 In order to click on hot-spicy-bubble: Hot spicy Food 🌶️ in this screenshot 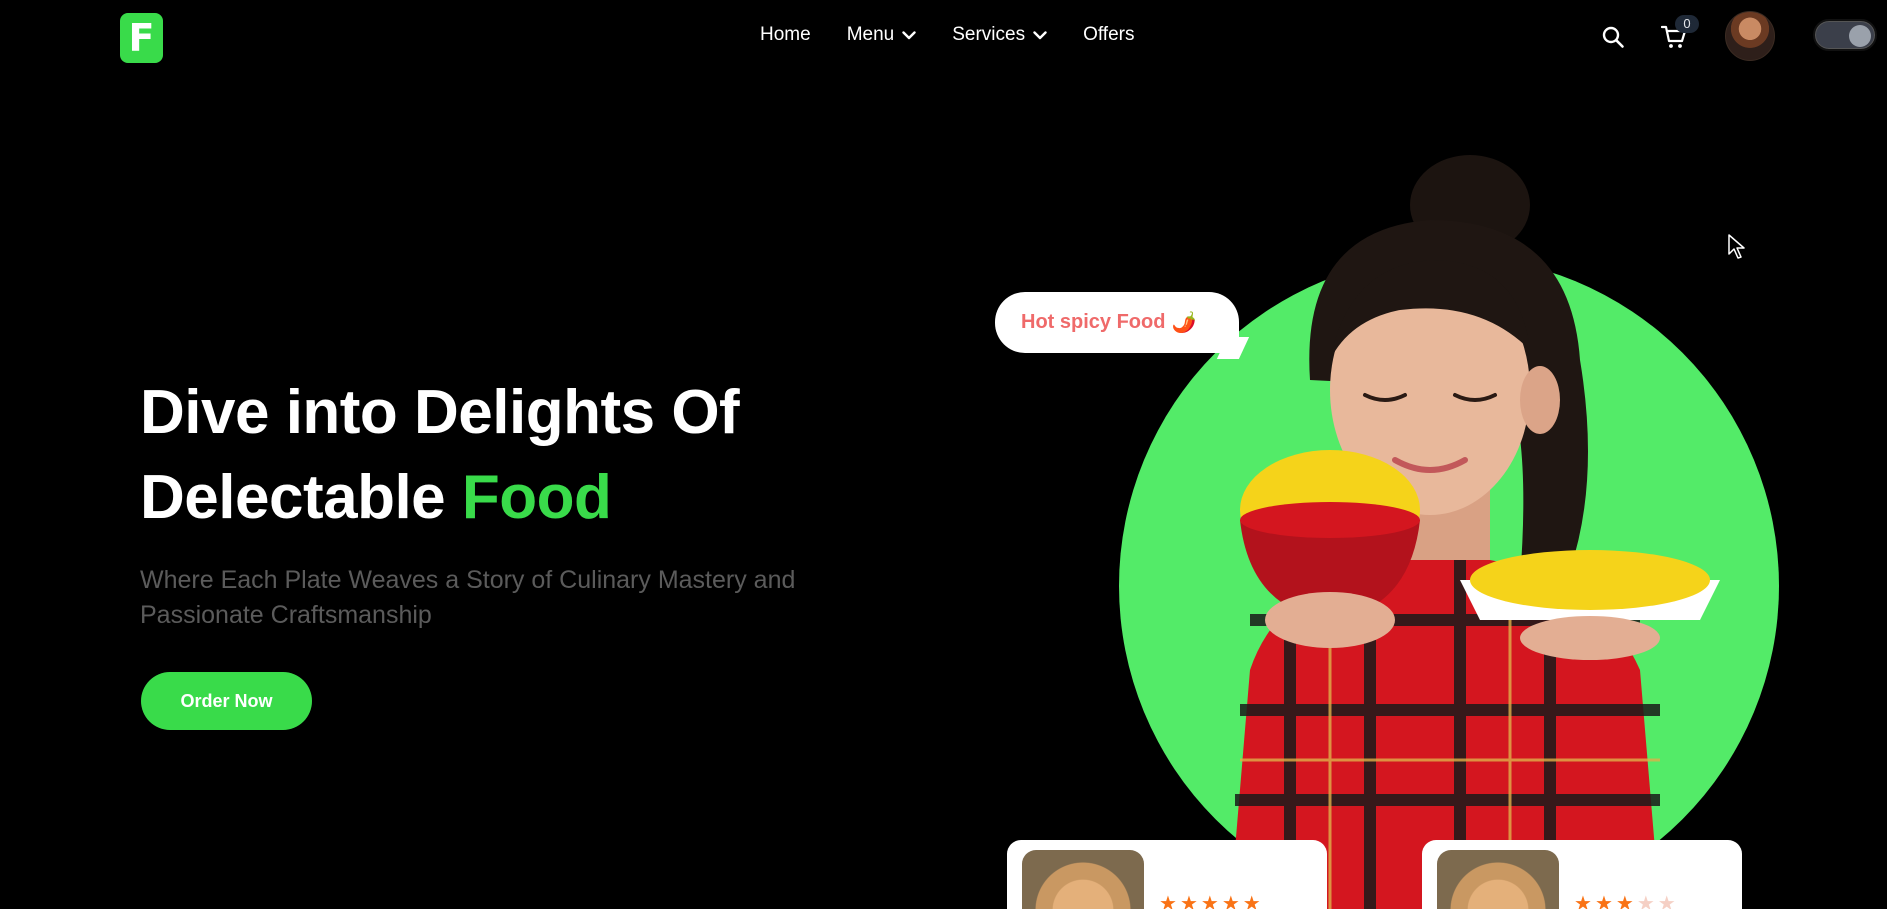, I will do `click(1122, 325)`.